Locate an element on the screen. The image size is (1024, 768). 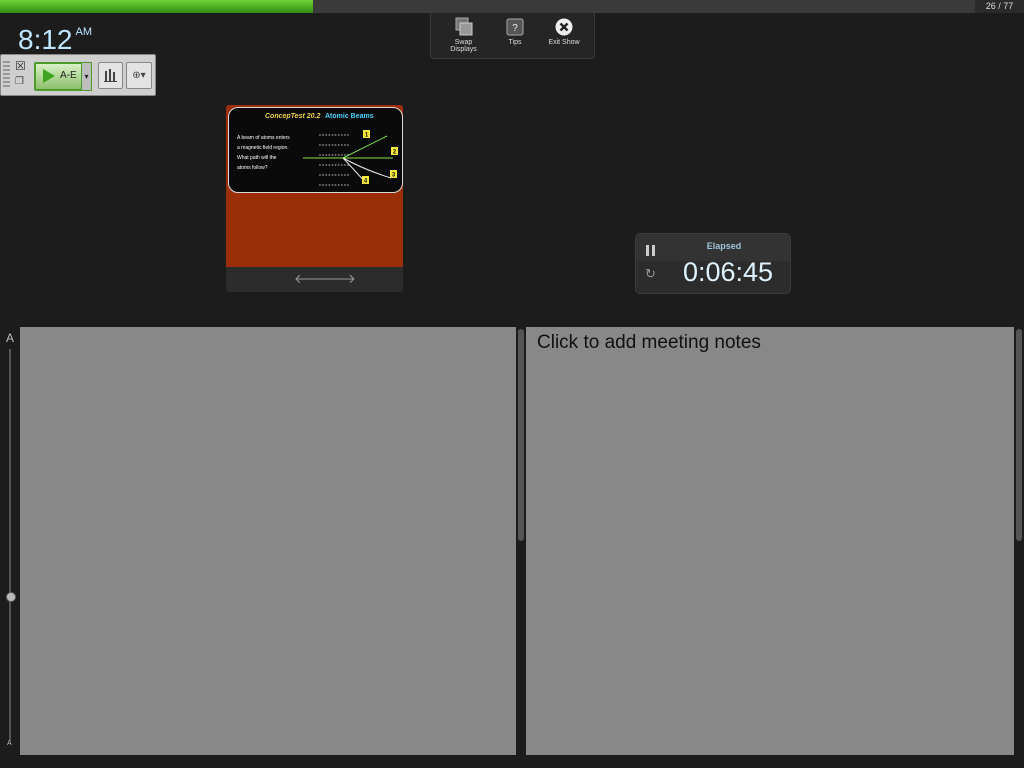
slide-question-line: a magnetic field region. is located at coordinates (263, 148).